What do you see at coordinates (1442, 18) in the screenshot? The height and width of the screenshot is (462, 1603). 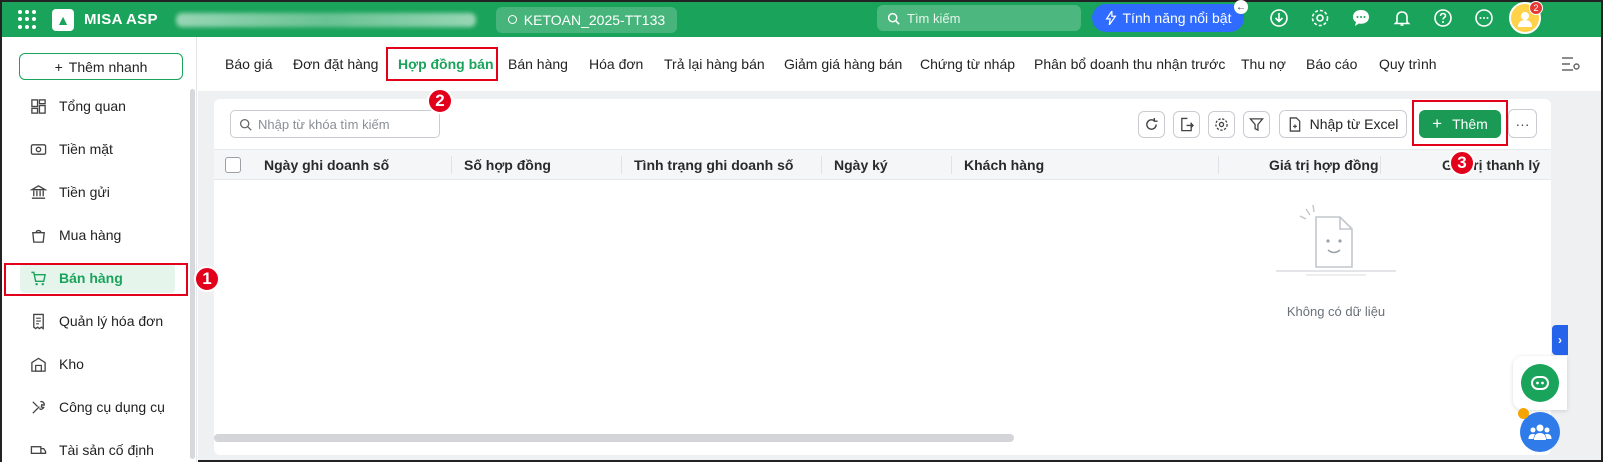 I see `help-icon` at bounding box center [1442, 18].